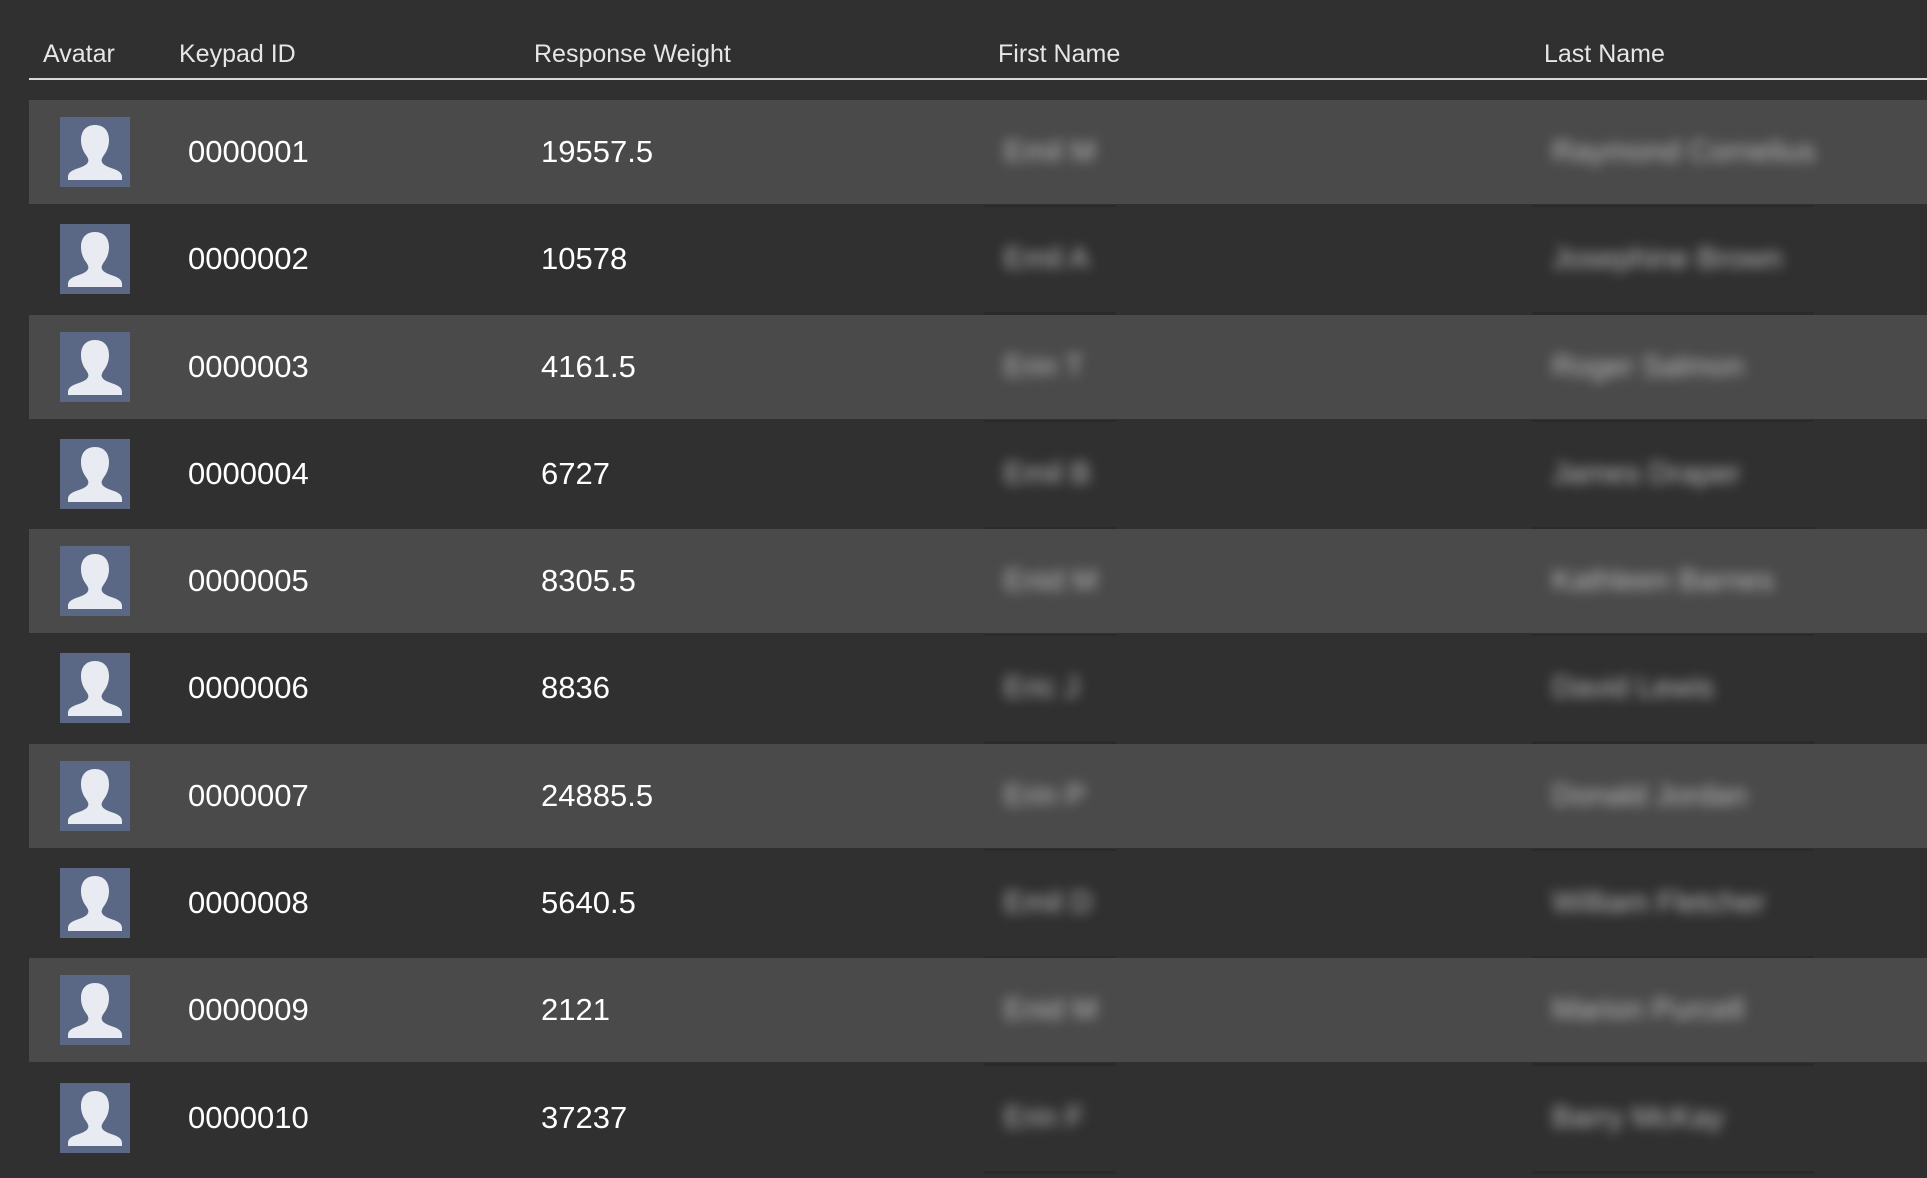 The width and height of the screenshot is (1927, 1178). What do you see at coordinates (1045, 795) in the screenshot?
I see `first-name-text: Erin P` at bounding box center [1045, 795].